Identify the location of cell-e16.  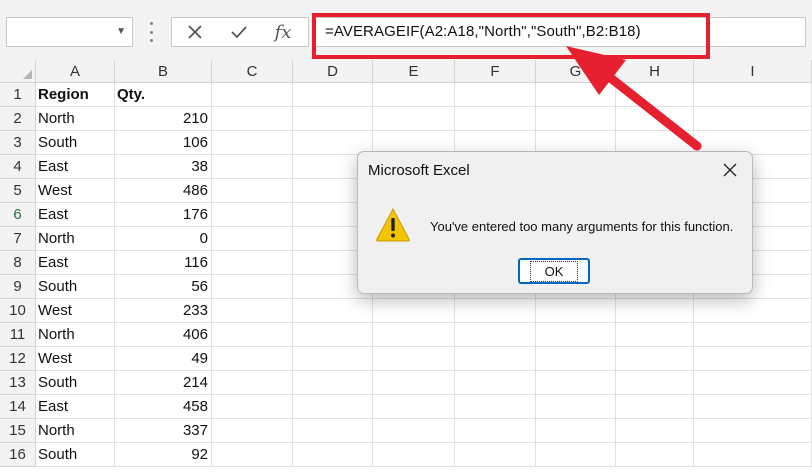
(414, 455).